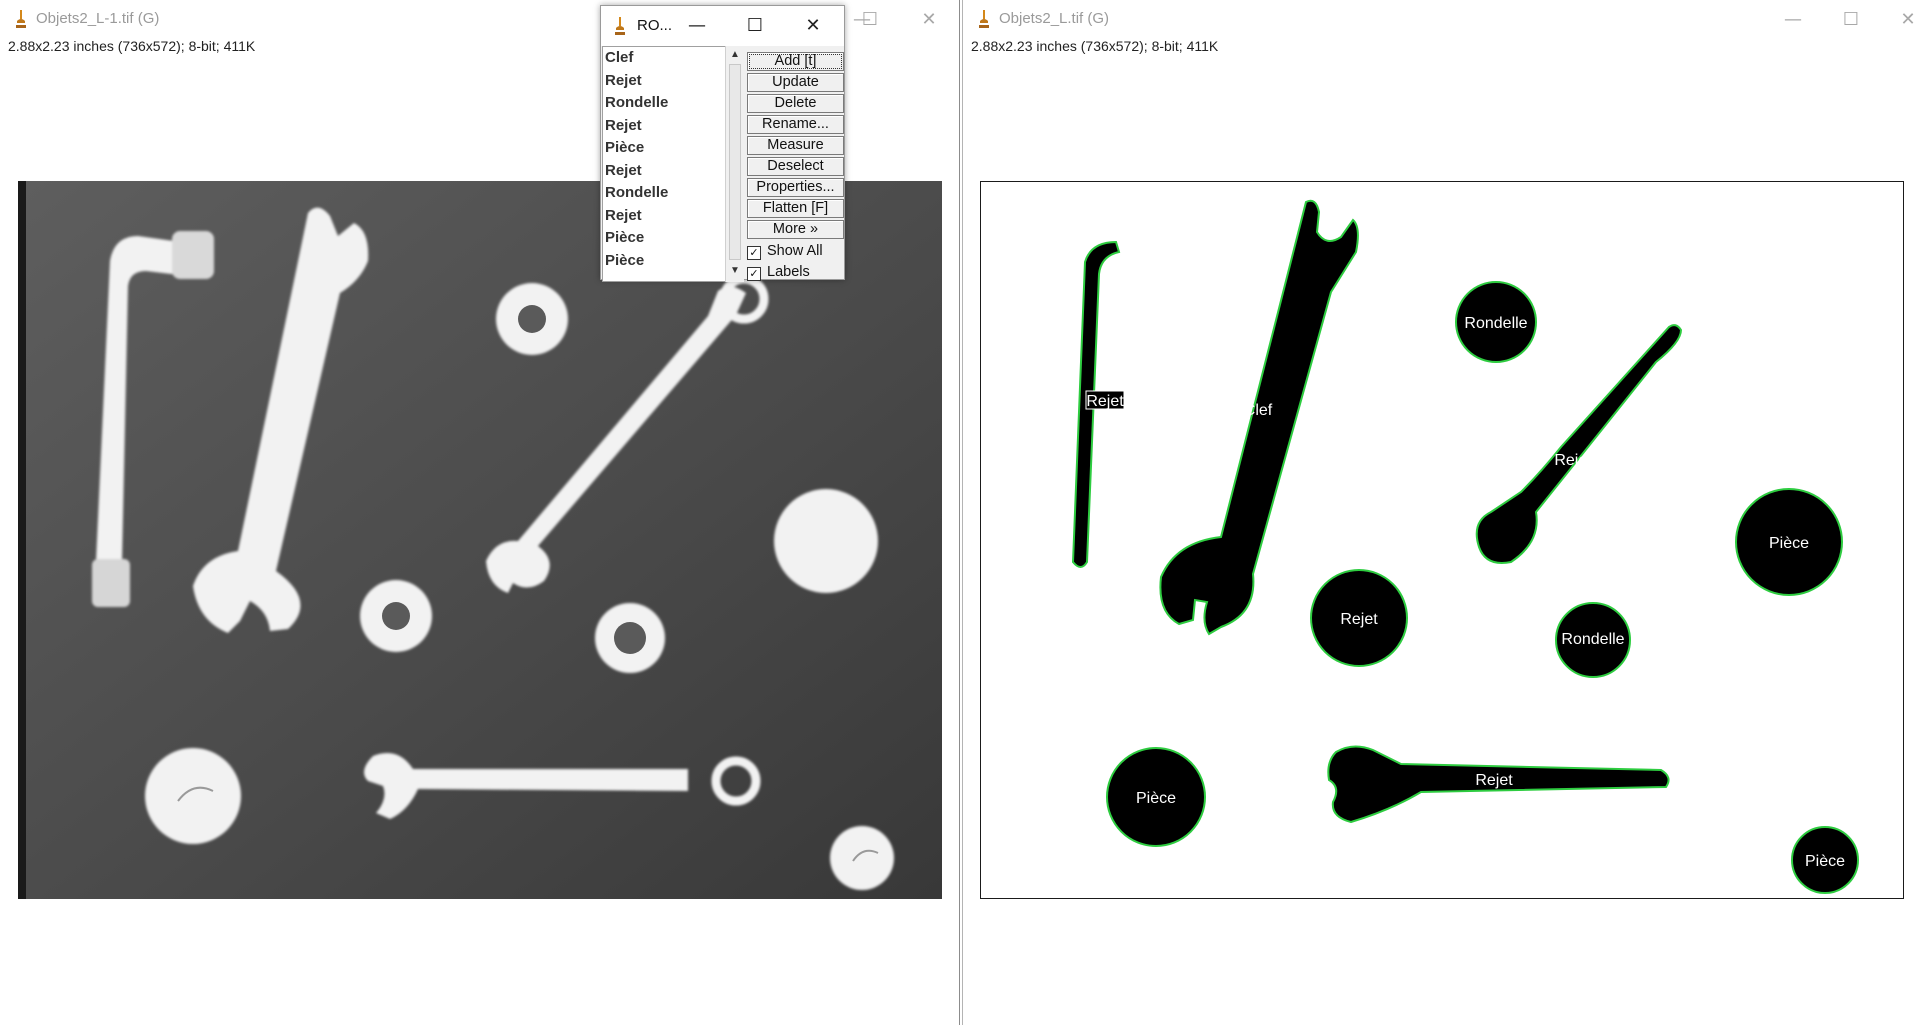  What do you see at coordinates (1903, 20) in the screenshot?
I see `right-window-close-button: ✕` at bounding box center [1903, 20].